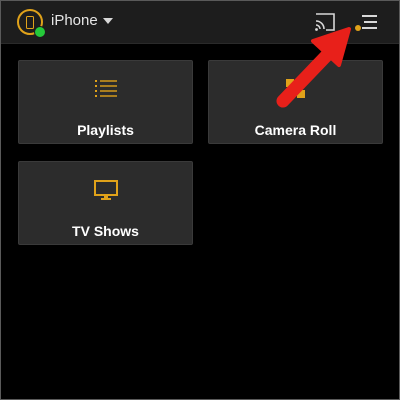 Image resolution: width=400 pixels, height=400 pixels. What do you see at coordinates (105, 231) in the screenshot?
I see `tile-label: TV Shows` at bounding box center [105, 231].